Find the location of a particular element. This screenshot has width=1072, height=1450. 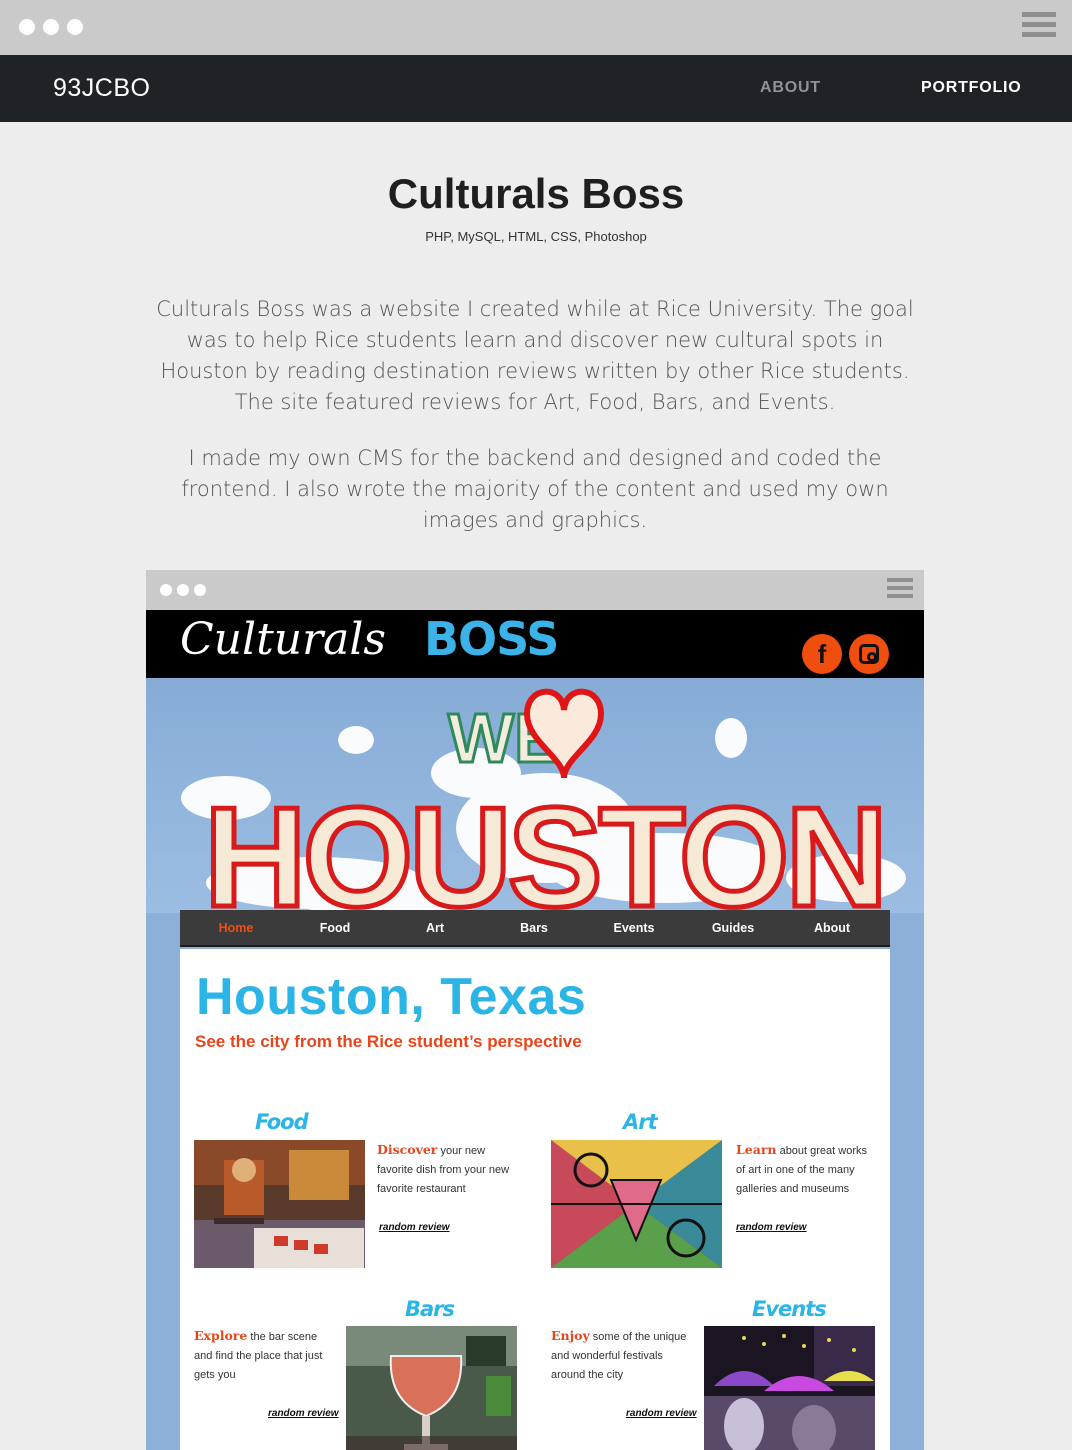

hero-we-love-houston-image: WE HOUSTON is located at coordinates (535, 795).